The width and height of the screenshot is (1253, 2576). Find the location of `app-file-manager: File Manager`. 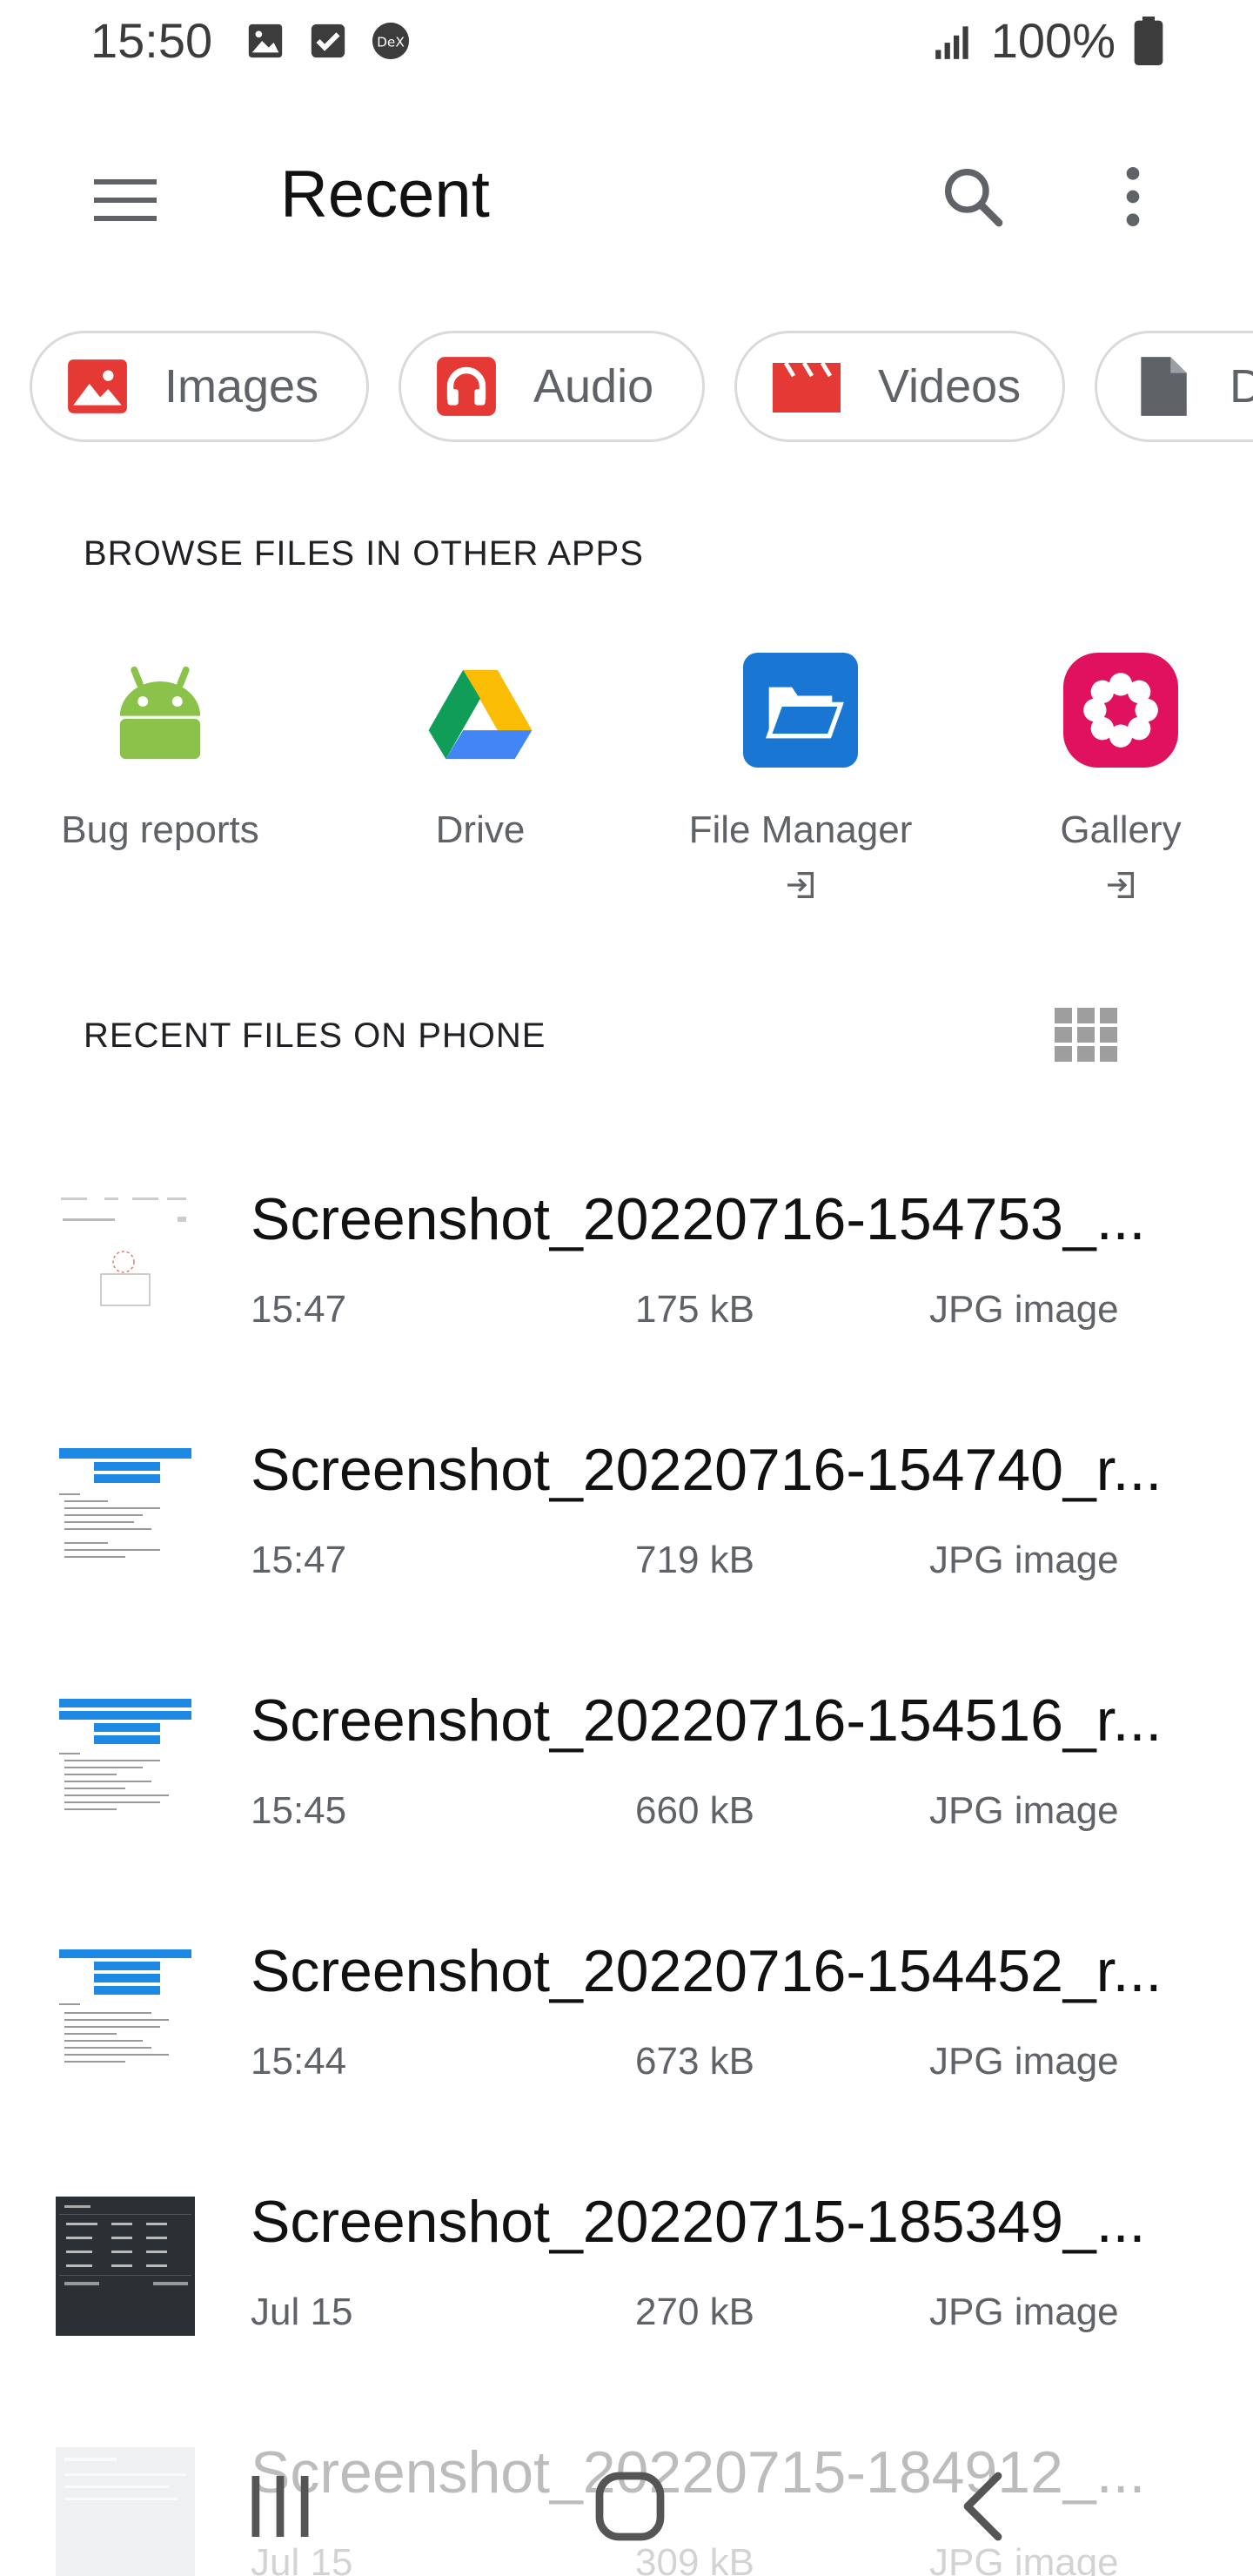

app-file-manager: File Manager is located at coordinates (800, 780).